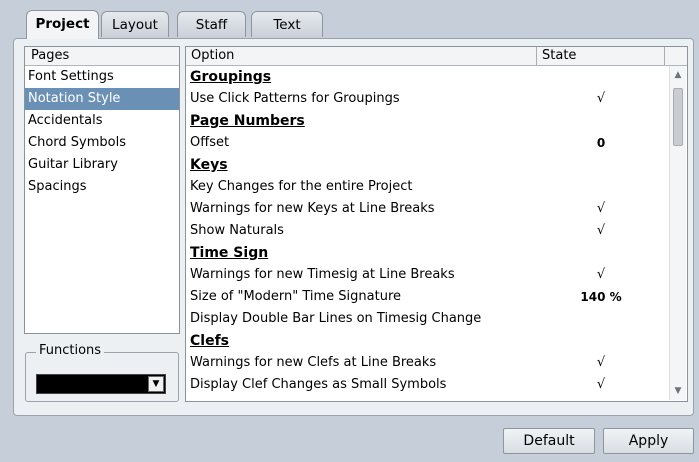 The height and width of the screenshot is (462, 699). Describe the element at coordinates (102, 165) in the screenshot. I see `page-item-guitar-library: Guitar Library` at that location.